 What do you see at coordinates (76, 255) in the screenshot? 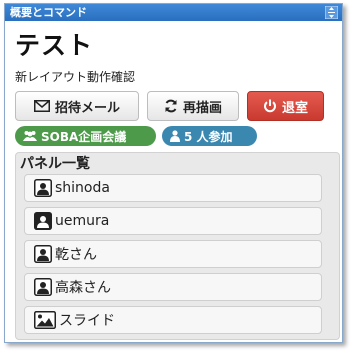
I see `panel-item-label: 乾さん` at bounding box center [76, 255].